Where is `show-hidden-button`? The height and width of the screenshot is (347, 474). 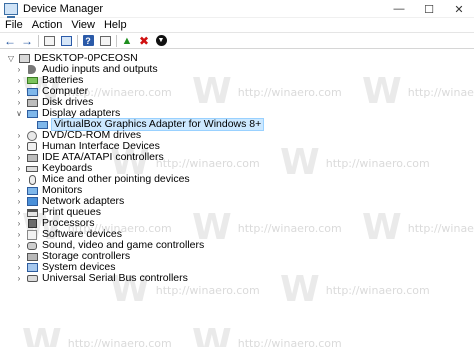
show-hidden-button is located at coordinates (66, 40).